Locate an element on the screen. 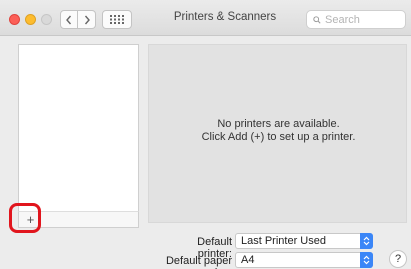 This screenshot has width=411, height=269. back-button is located at coordinates (69, 19).